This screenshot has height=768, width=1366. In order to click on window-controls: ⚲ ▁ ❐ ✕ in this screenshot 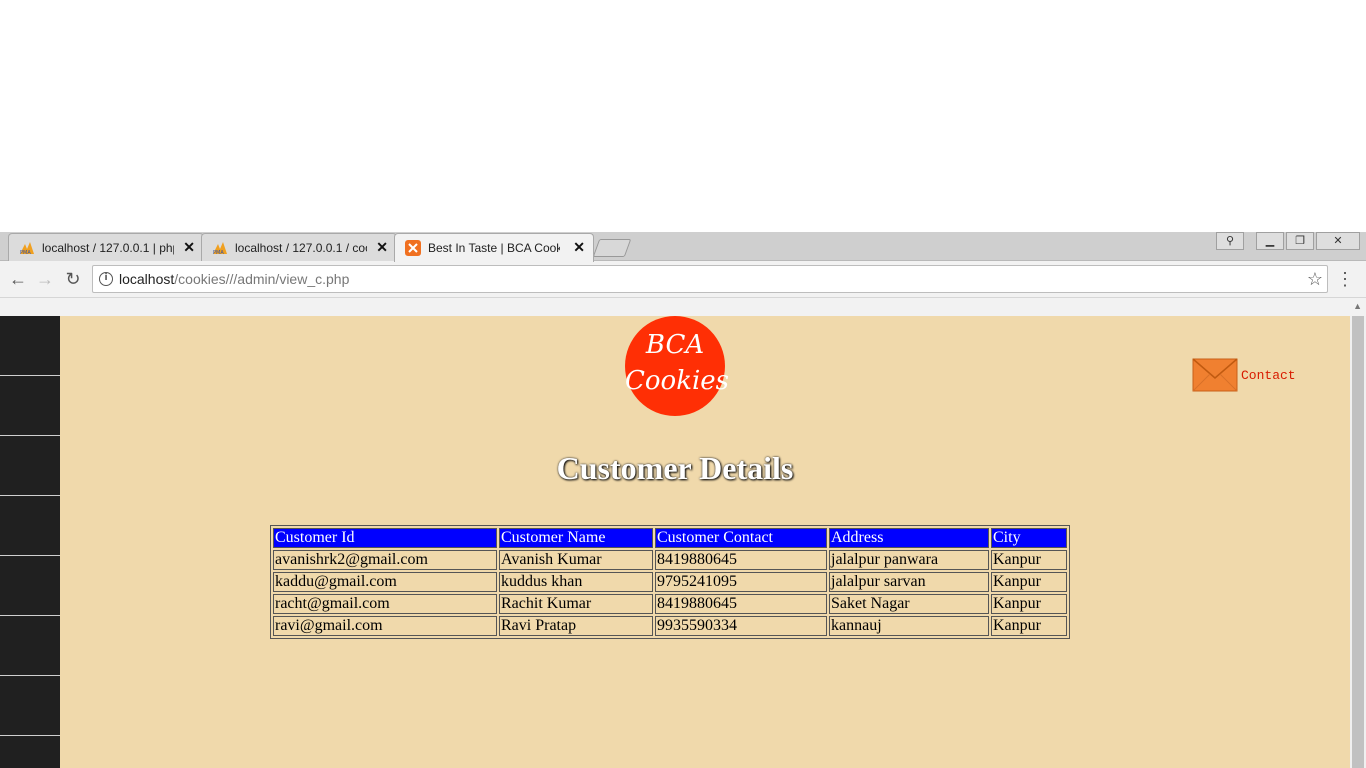, I will do `click(1287, 241)`.